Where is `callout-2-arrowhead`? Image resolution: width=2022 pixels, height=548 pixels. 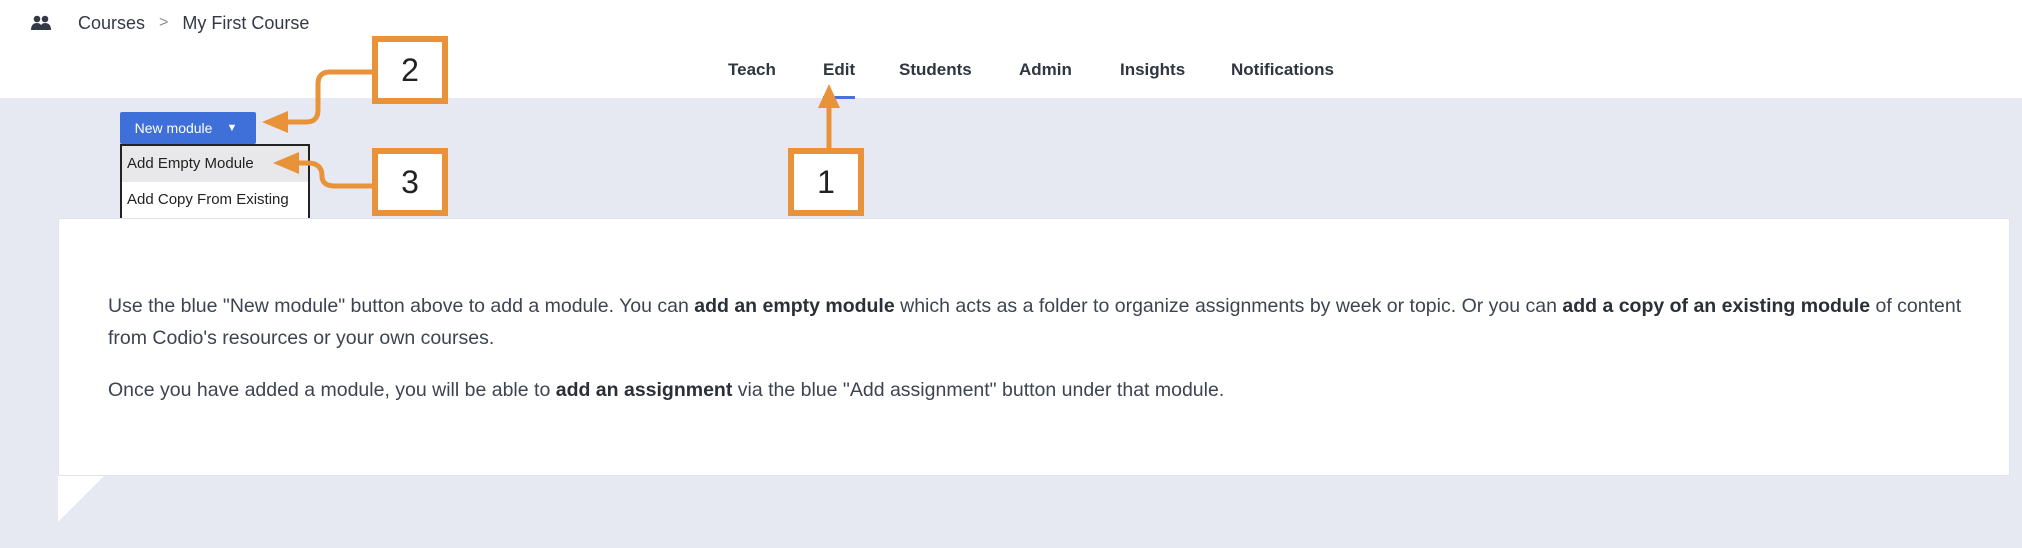
callout-2-arrowhead is located at coordinates (275, 122).